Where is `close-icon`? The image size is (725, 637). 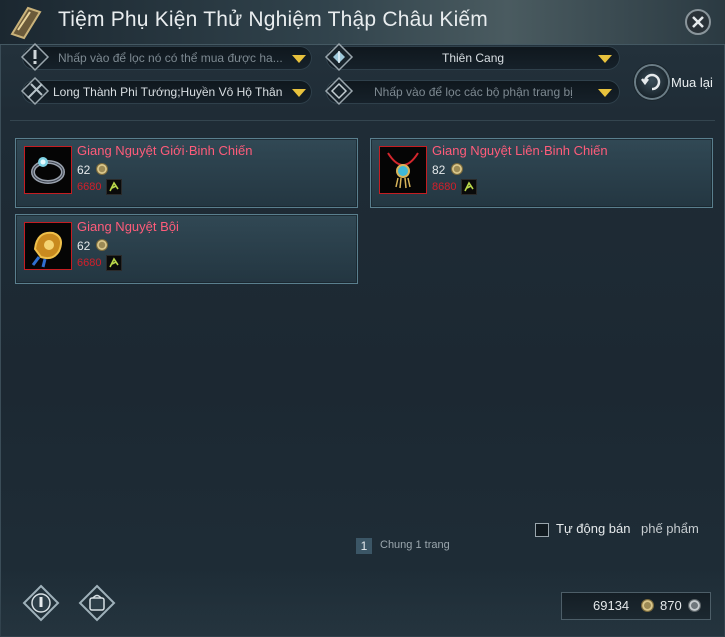 close-icon is located at coordinates (698, 22).